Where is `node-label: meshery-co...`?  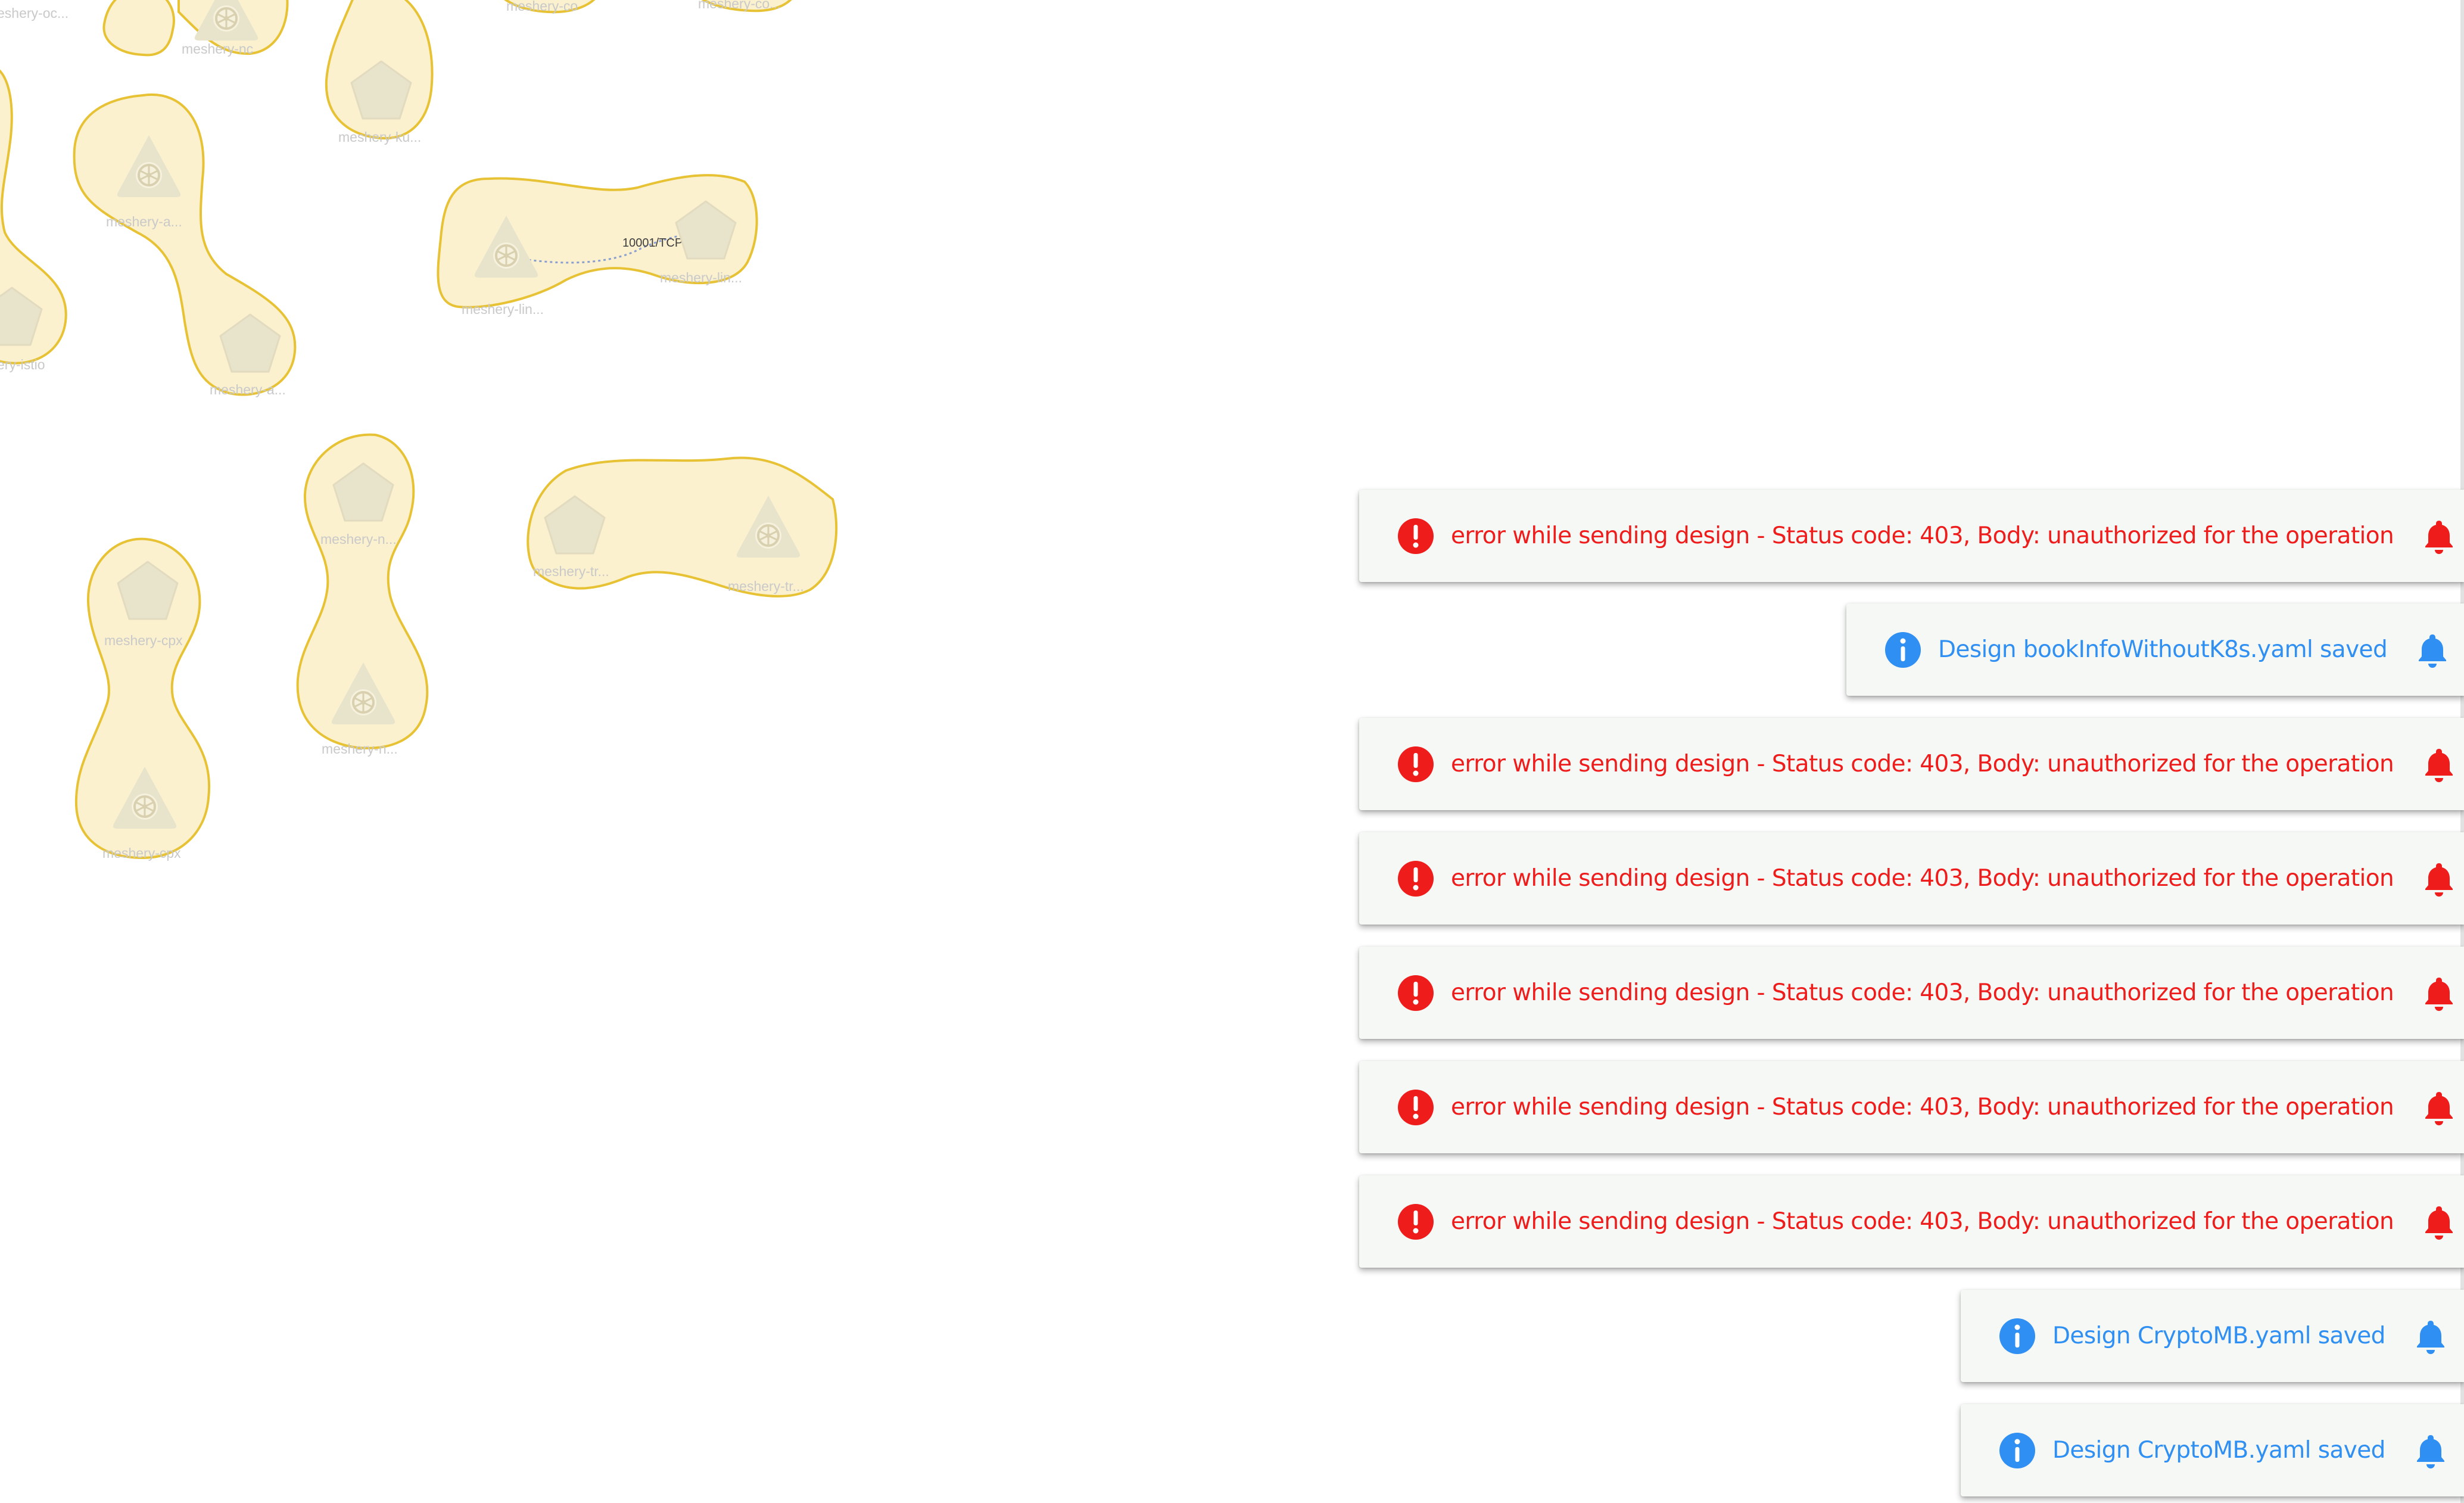
node-label: meshery-co... is located at coordinates (739, 6).